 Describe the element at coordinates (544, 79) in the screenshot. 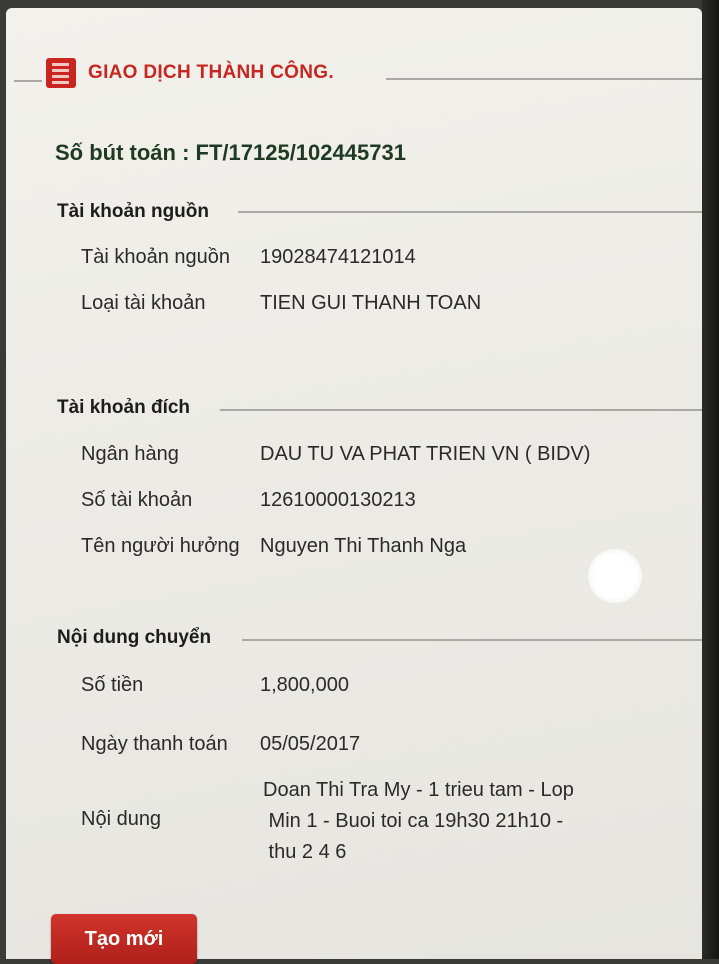

I see `title-divider` at that location.